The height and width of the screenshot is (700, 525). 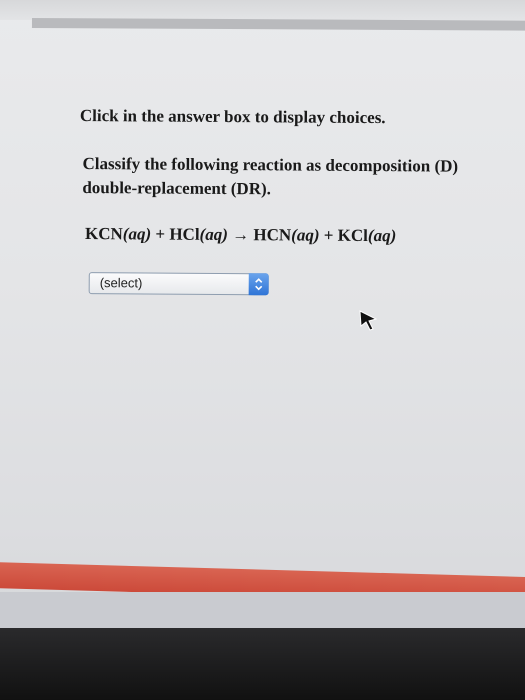 What do you see at coordinates (213, 234) in the screenshot?
I see `reactant-2-state: (aq)` at bounding box center [213, 234].